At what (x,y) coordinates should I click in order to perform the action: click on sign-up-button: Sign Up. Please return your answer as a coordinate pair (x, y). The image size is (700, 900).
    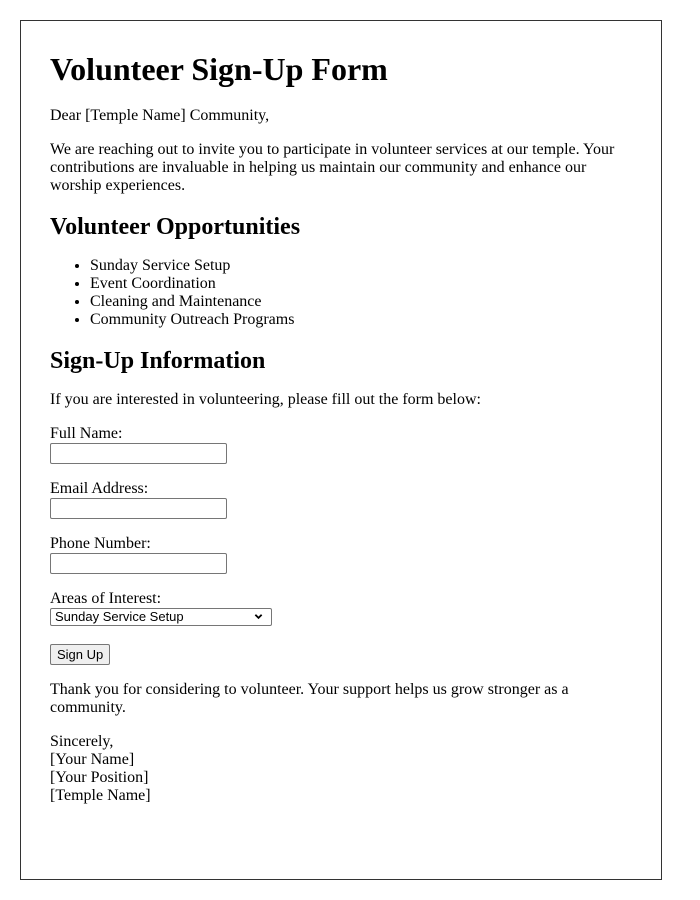
    Looking at the image, I should click on (80, 654).